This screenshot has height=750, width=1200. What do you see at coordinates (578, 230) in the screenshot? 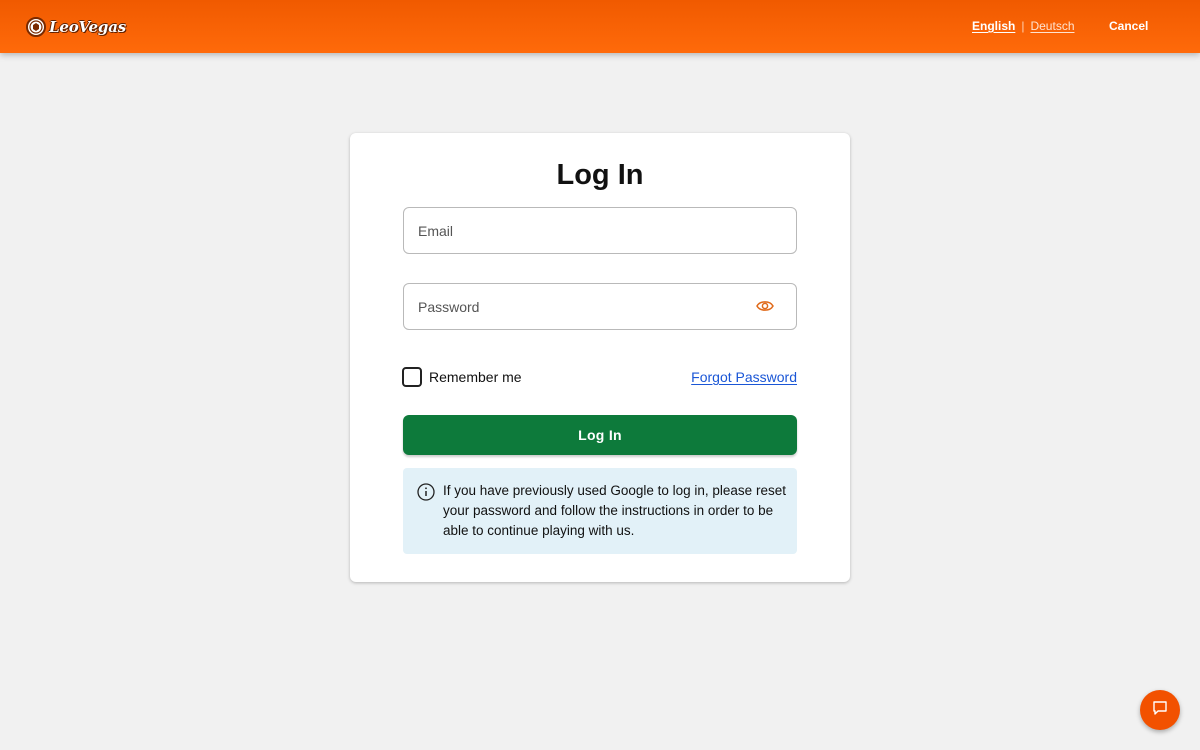
I see `email-input` at bounding box center [578, 230].